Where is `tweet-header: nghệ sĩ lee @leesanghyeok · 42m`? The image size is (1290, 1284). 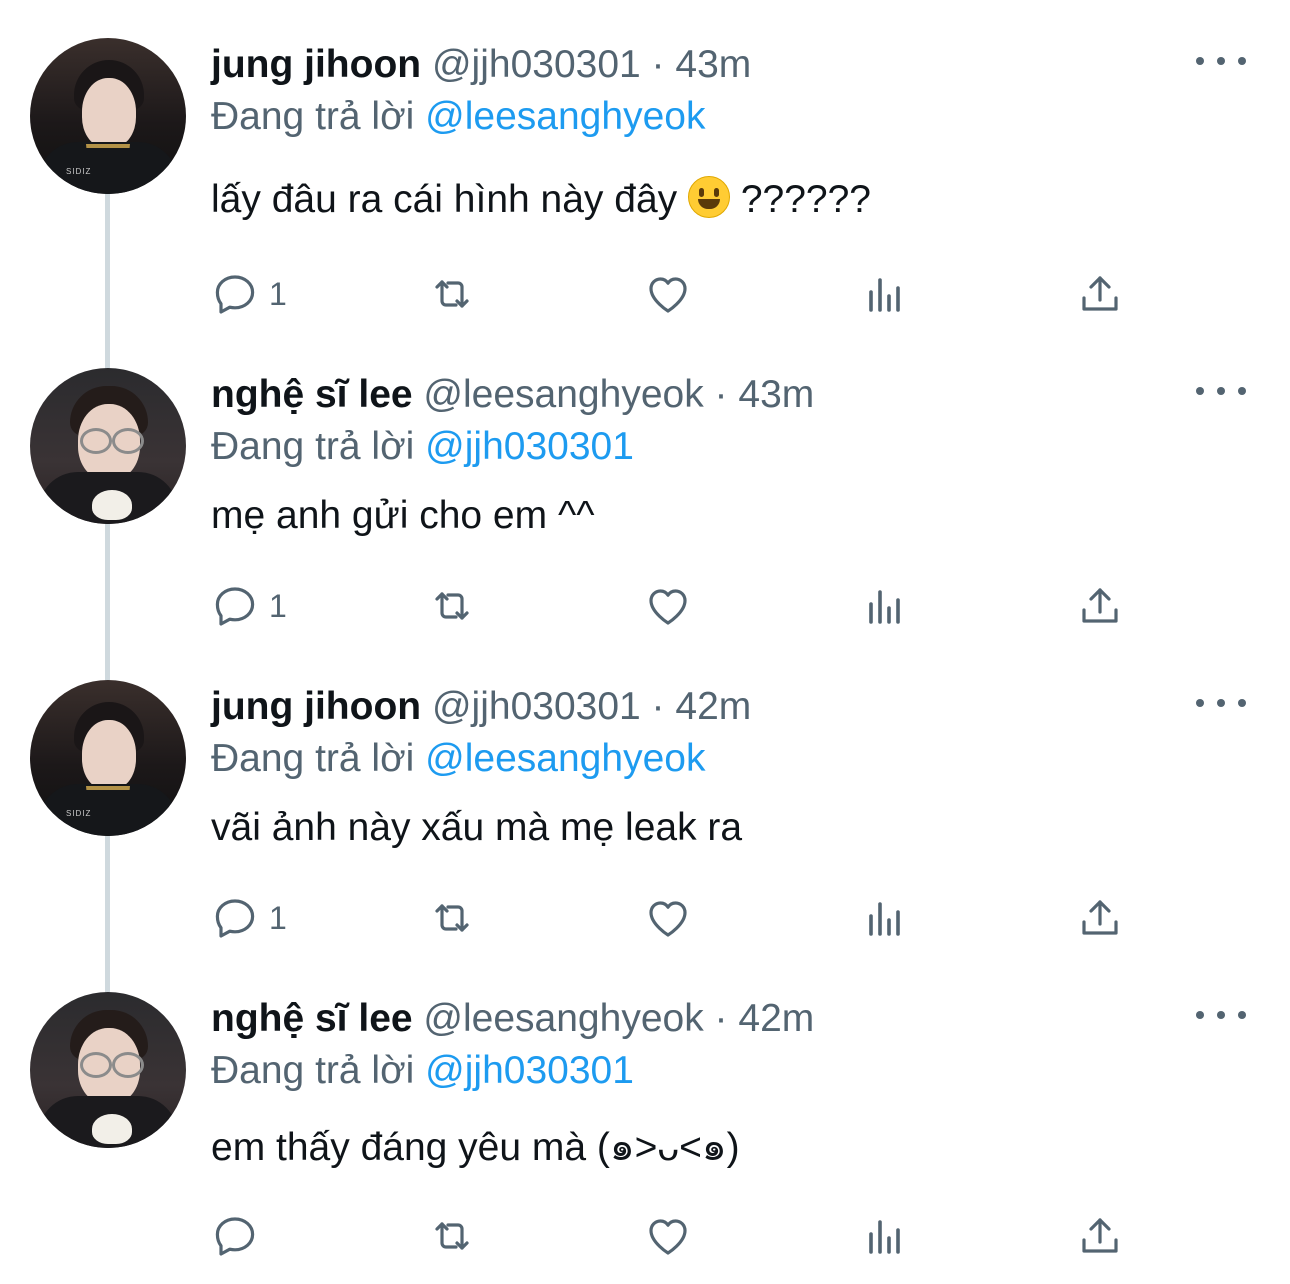 tweet-header: nghệ sĩ lee @leesanghyeok · 42m is located at coordinates (512, 1019).